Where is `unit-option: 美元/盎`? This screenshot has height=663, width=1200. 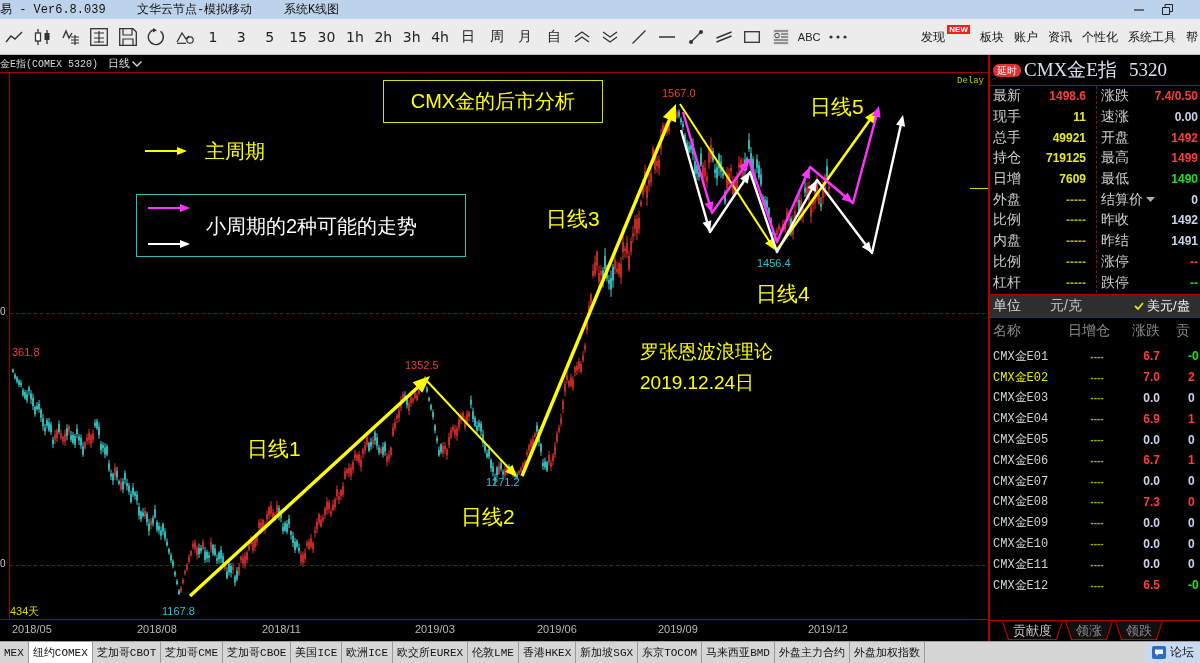
unit-option: 美元/盎 is located at coordinates (1162, 306).